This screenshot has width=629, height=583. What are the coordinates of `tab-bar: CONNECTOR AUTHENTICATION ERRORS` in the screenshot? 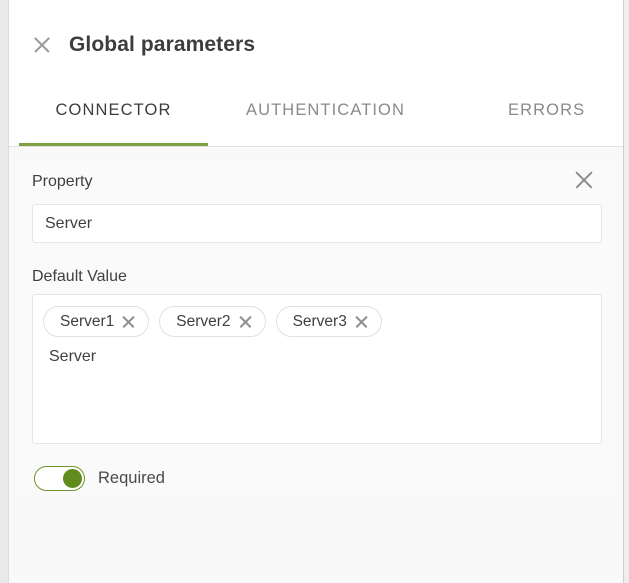 It's located at (316, 118).